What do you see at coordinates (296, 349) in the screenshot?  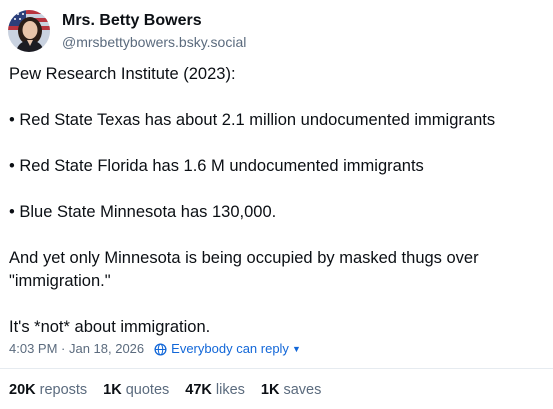 I see `chevron-down-icon: ▼` at bounding box center [296, 349].